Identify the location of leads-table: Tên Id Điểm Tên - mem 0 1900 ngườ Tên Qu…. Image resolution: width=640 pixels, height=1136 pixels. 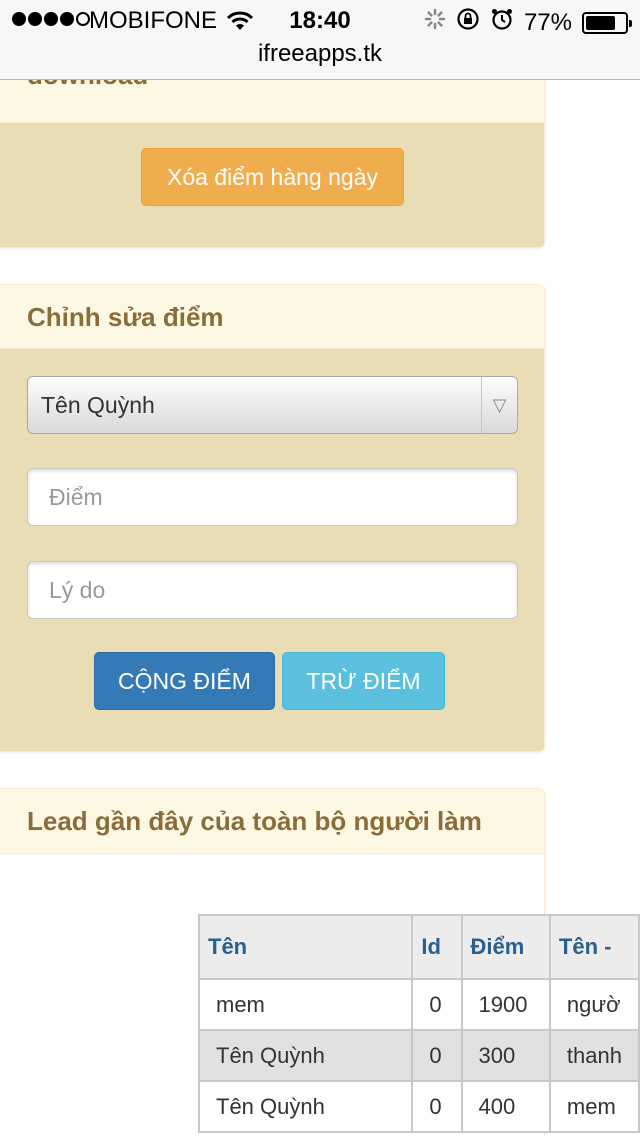
(418, 1023).